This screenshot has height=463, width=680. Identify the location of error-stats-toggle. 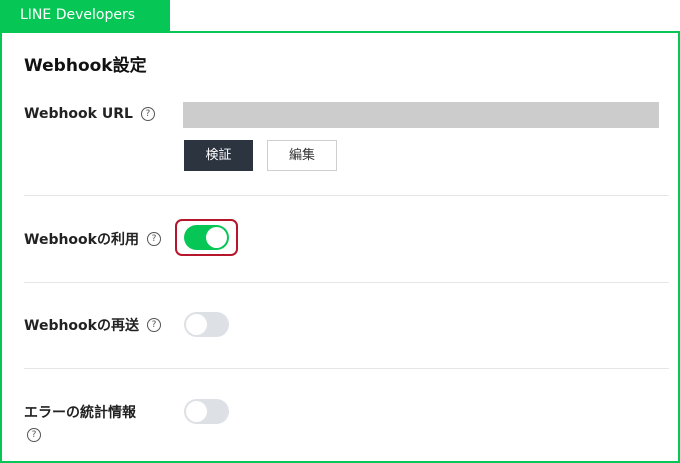
(206, 411).